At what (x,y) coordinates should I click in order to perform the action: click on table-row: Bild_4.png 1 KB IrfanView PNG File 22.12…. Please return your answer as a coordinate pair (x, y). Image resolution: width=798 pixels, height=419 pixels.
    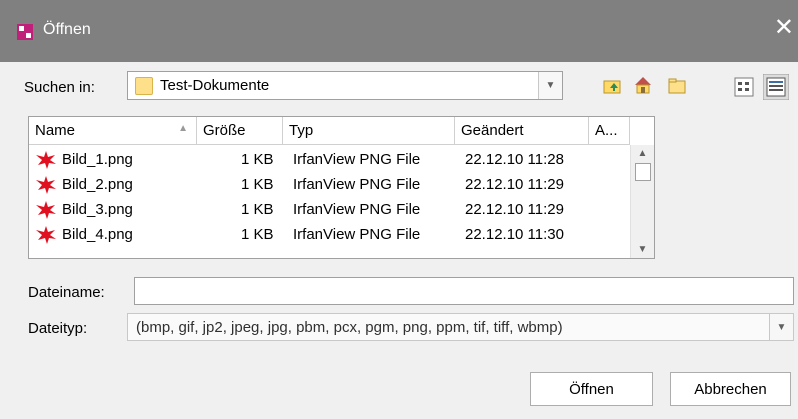
    Looking at the image, I should click on (329, 234).